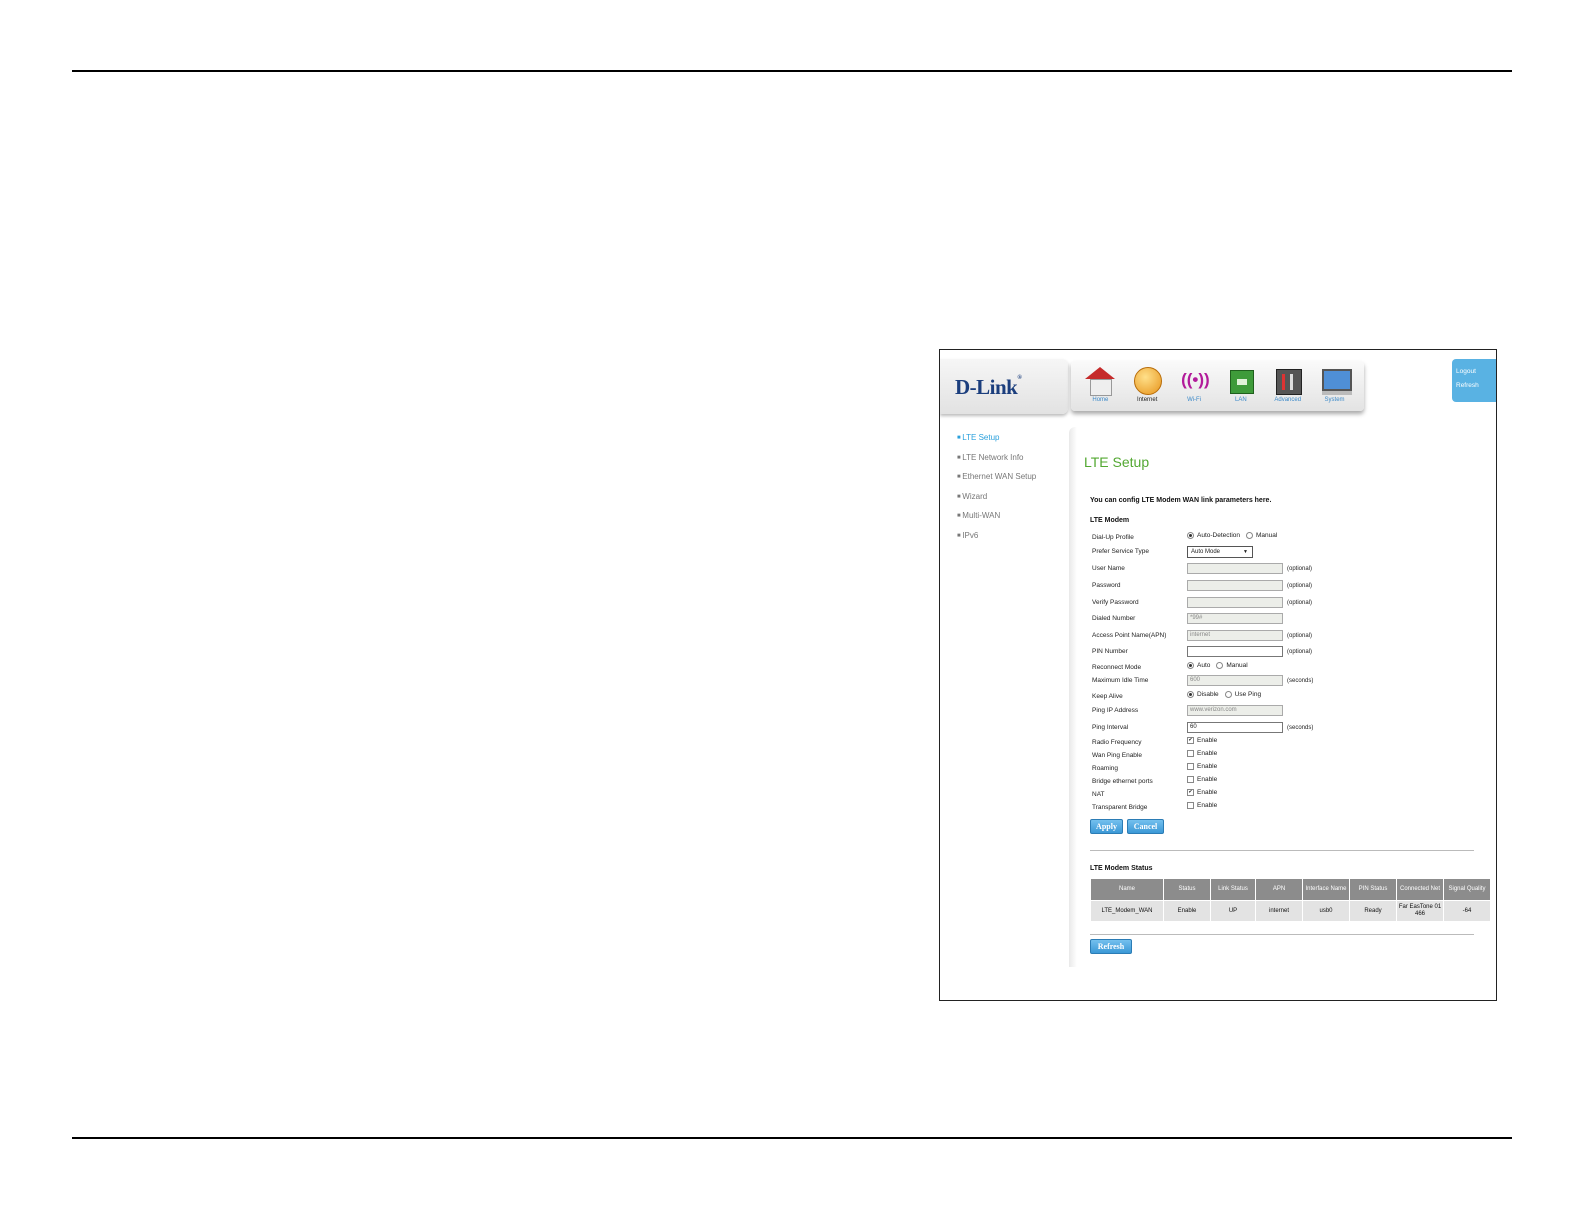  I want to click on wifi-icon: ((•)), so click(1195, 379).